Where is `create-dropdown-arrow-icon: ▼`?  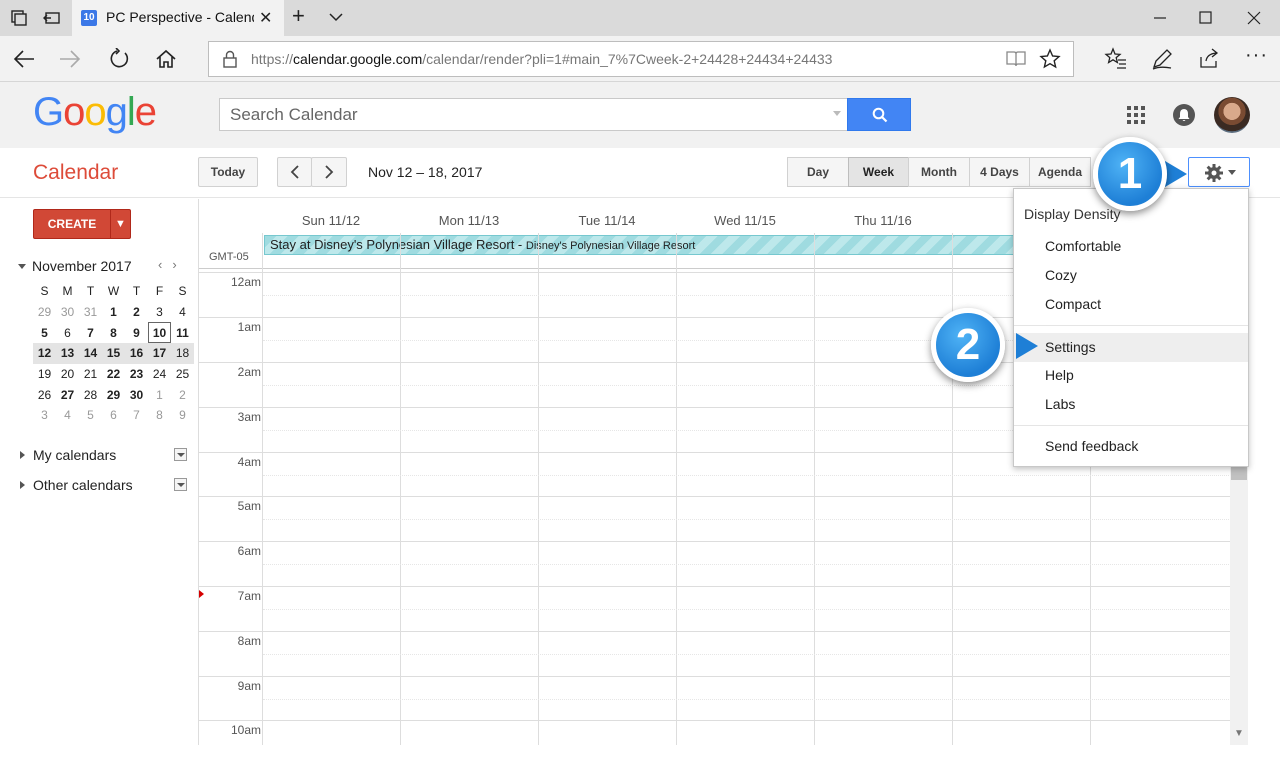 create-dropdown-arrow-icon: ▼ is located at coordinates (120, 224).